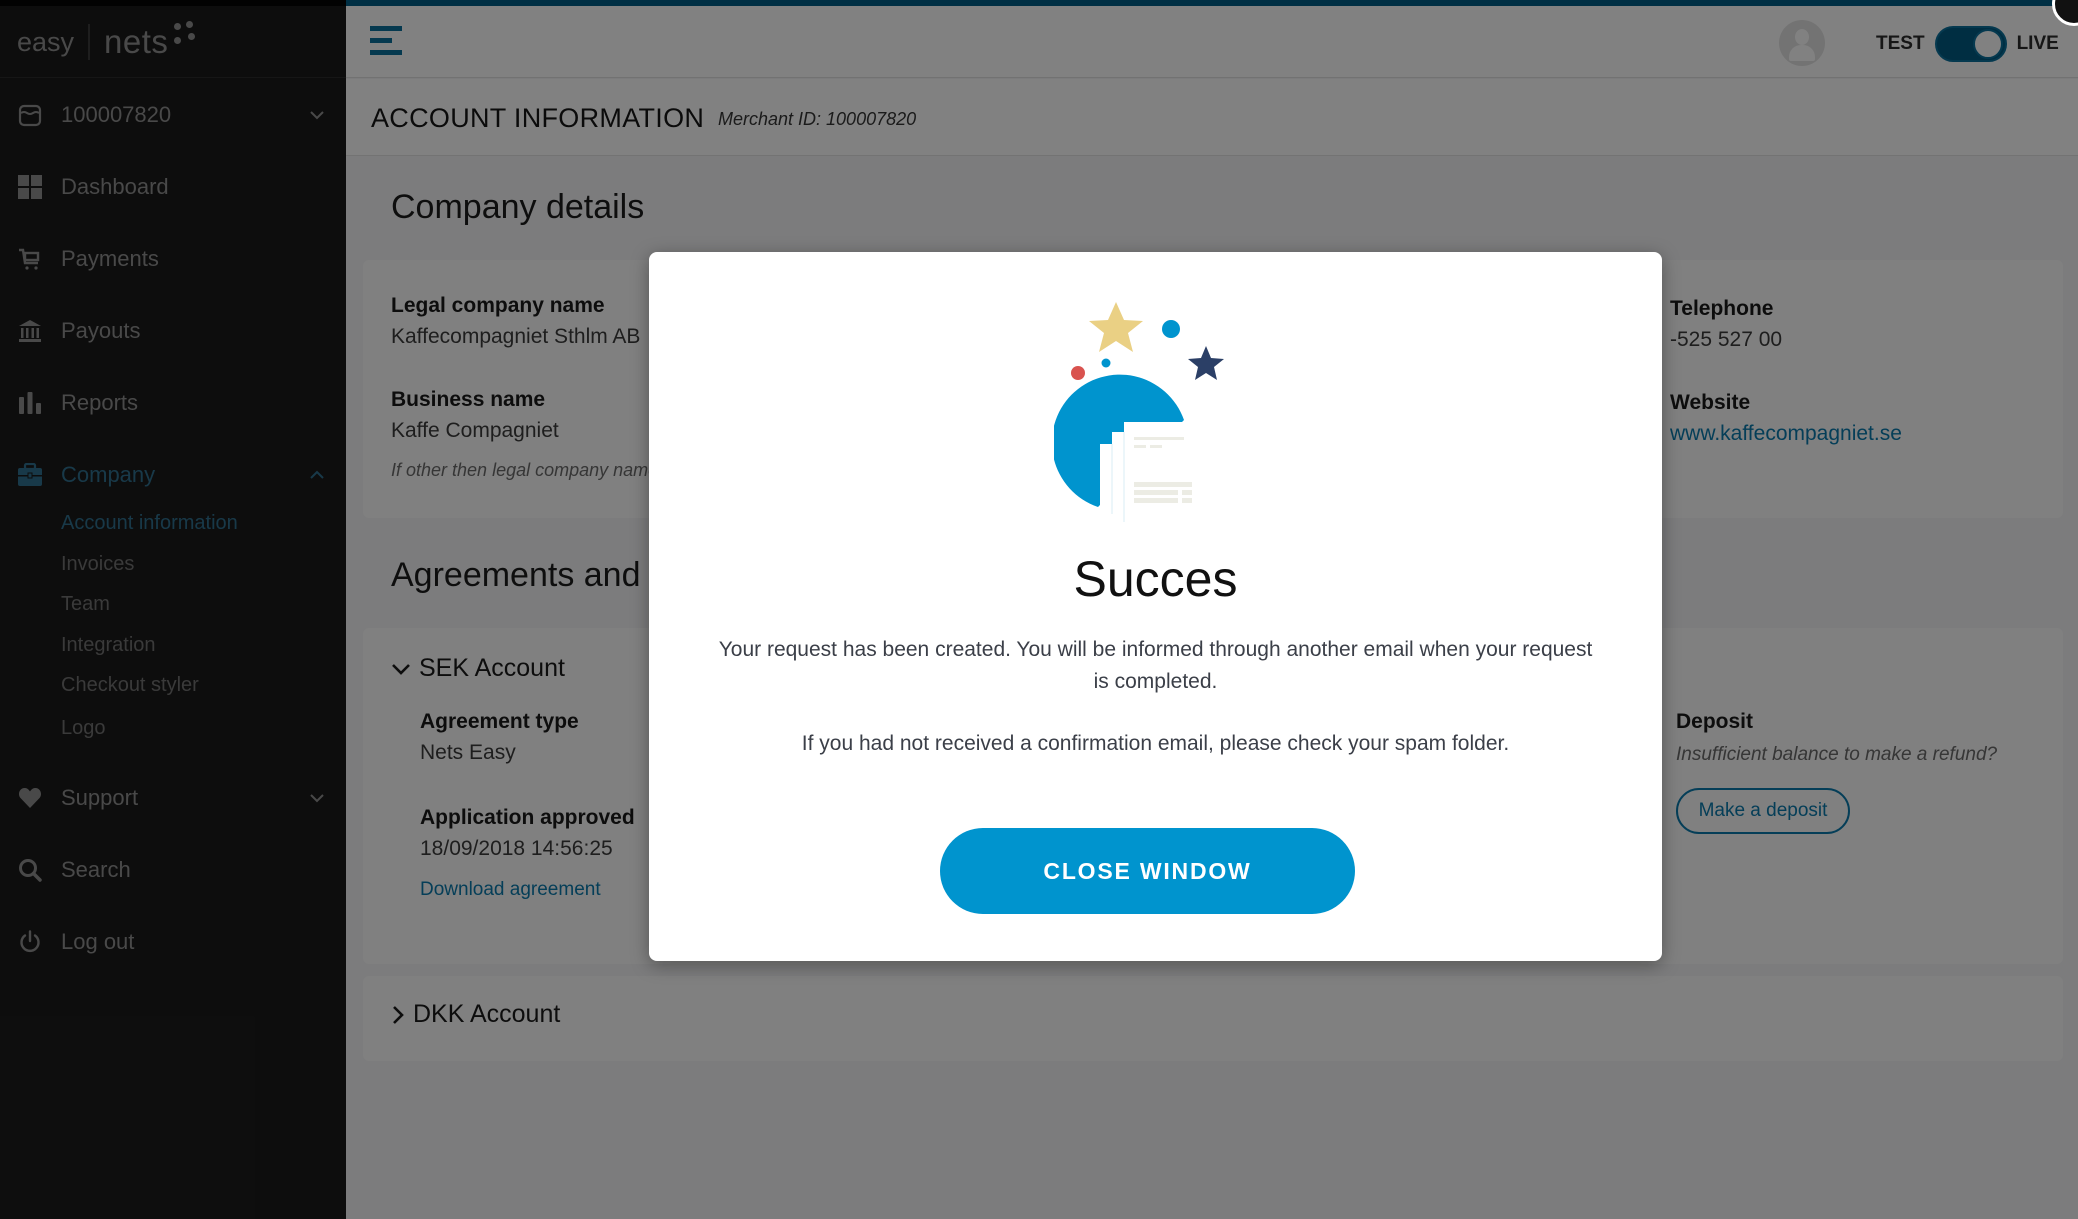 This screenshot has width=2078, height=1219. I want to click on blue-dot-small, so click(1106, 363).